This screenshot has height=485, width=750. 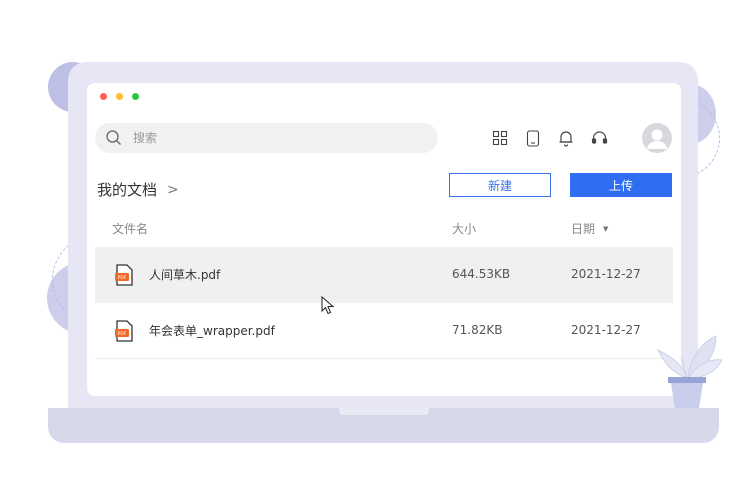 I want to click on minimize-dot, so click(x=119, y=96).